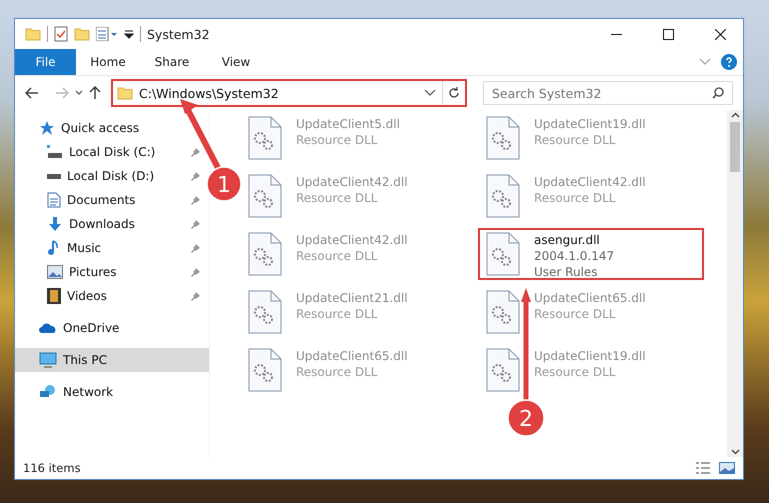 The width and height of the screenshot is (769, 503). Describe the element at coordinates (112, 272) in the screenshot. I see `nav-item: Pictures` at that location.